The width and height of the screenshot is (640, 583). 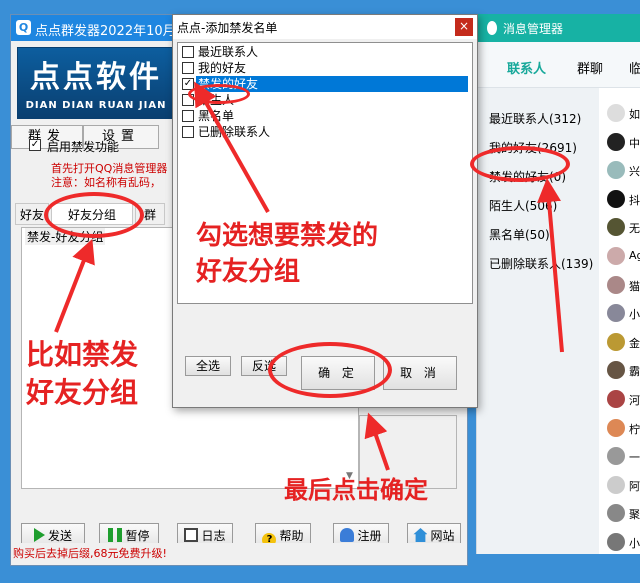 I want to click on annotation-example: 比如禁发 好友分组, so click(x=82, y=373).